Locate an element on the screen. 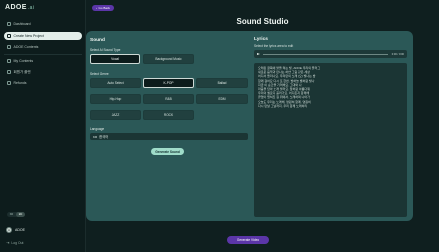 This screenshot has height=252, width=439. genre-option-auto-select: Auto Select is located at coordinates (115, 83).